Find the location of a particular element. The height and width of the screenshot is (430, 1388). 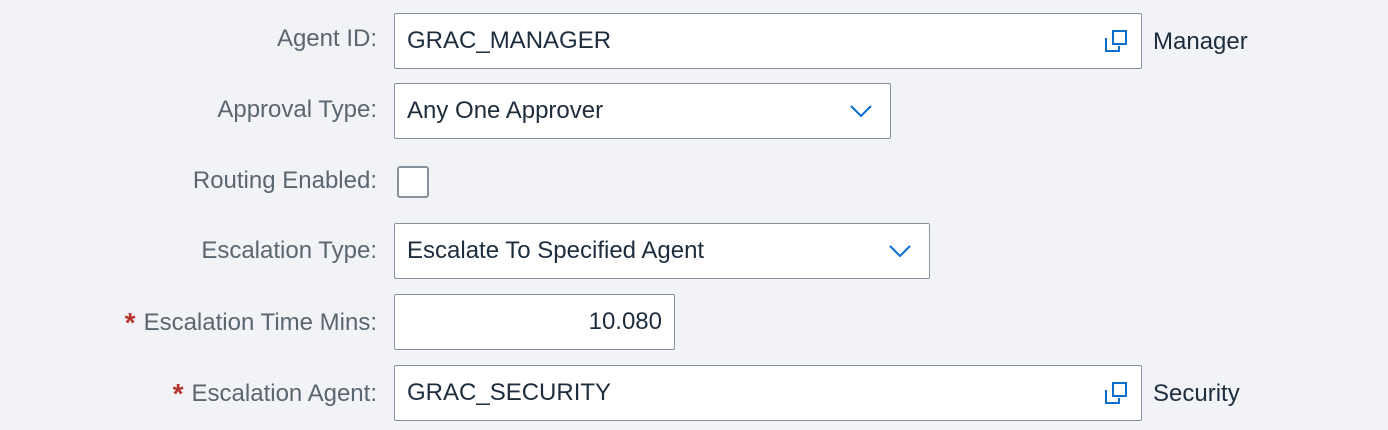

escalation-time-input: 10.080 is located at coordinates (534, 322).